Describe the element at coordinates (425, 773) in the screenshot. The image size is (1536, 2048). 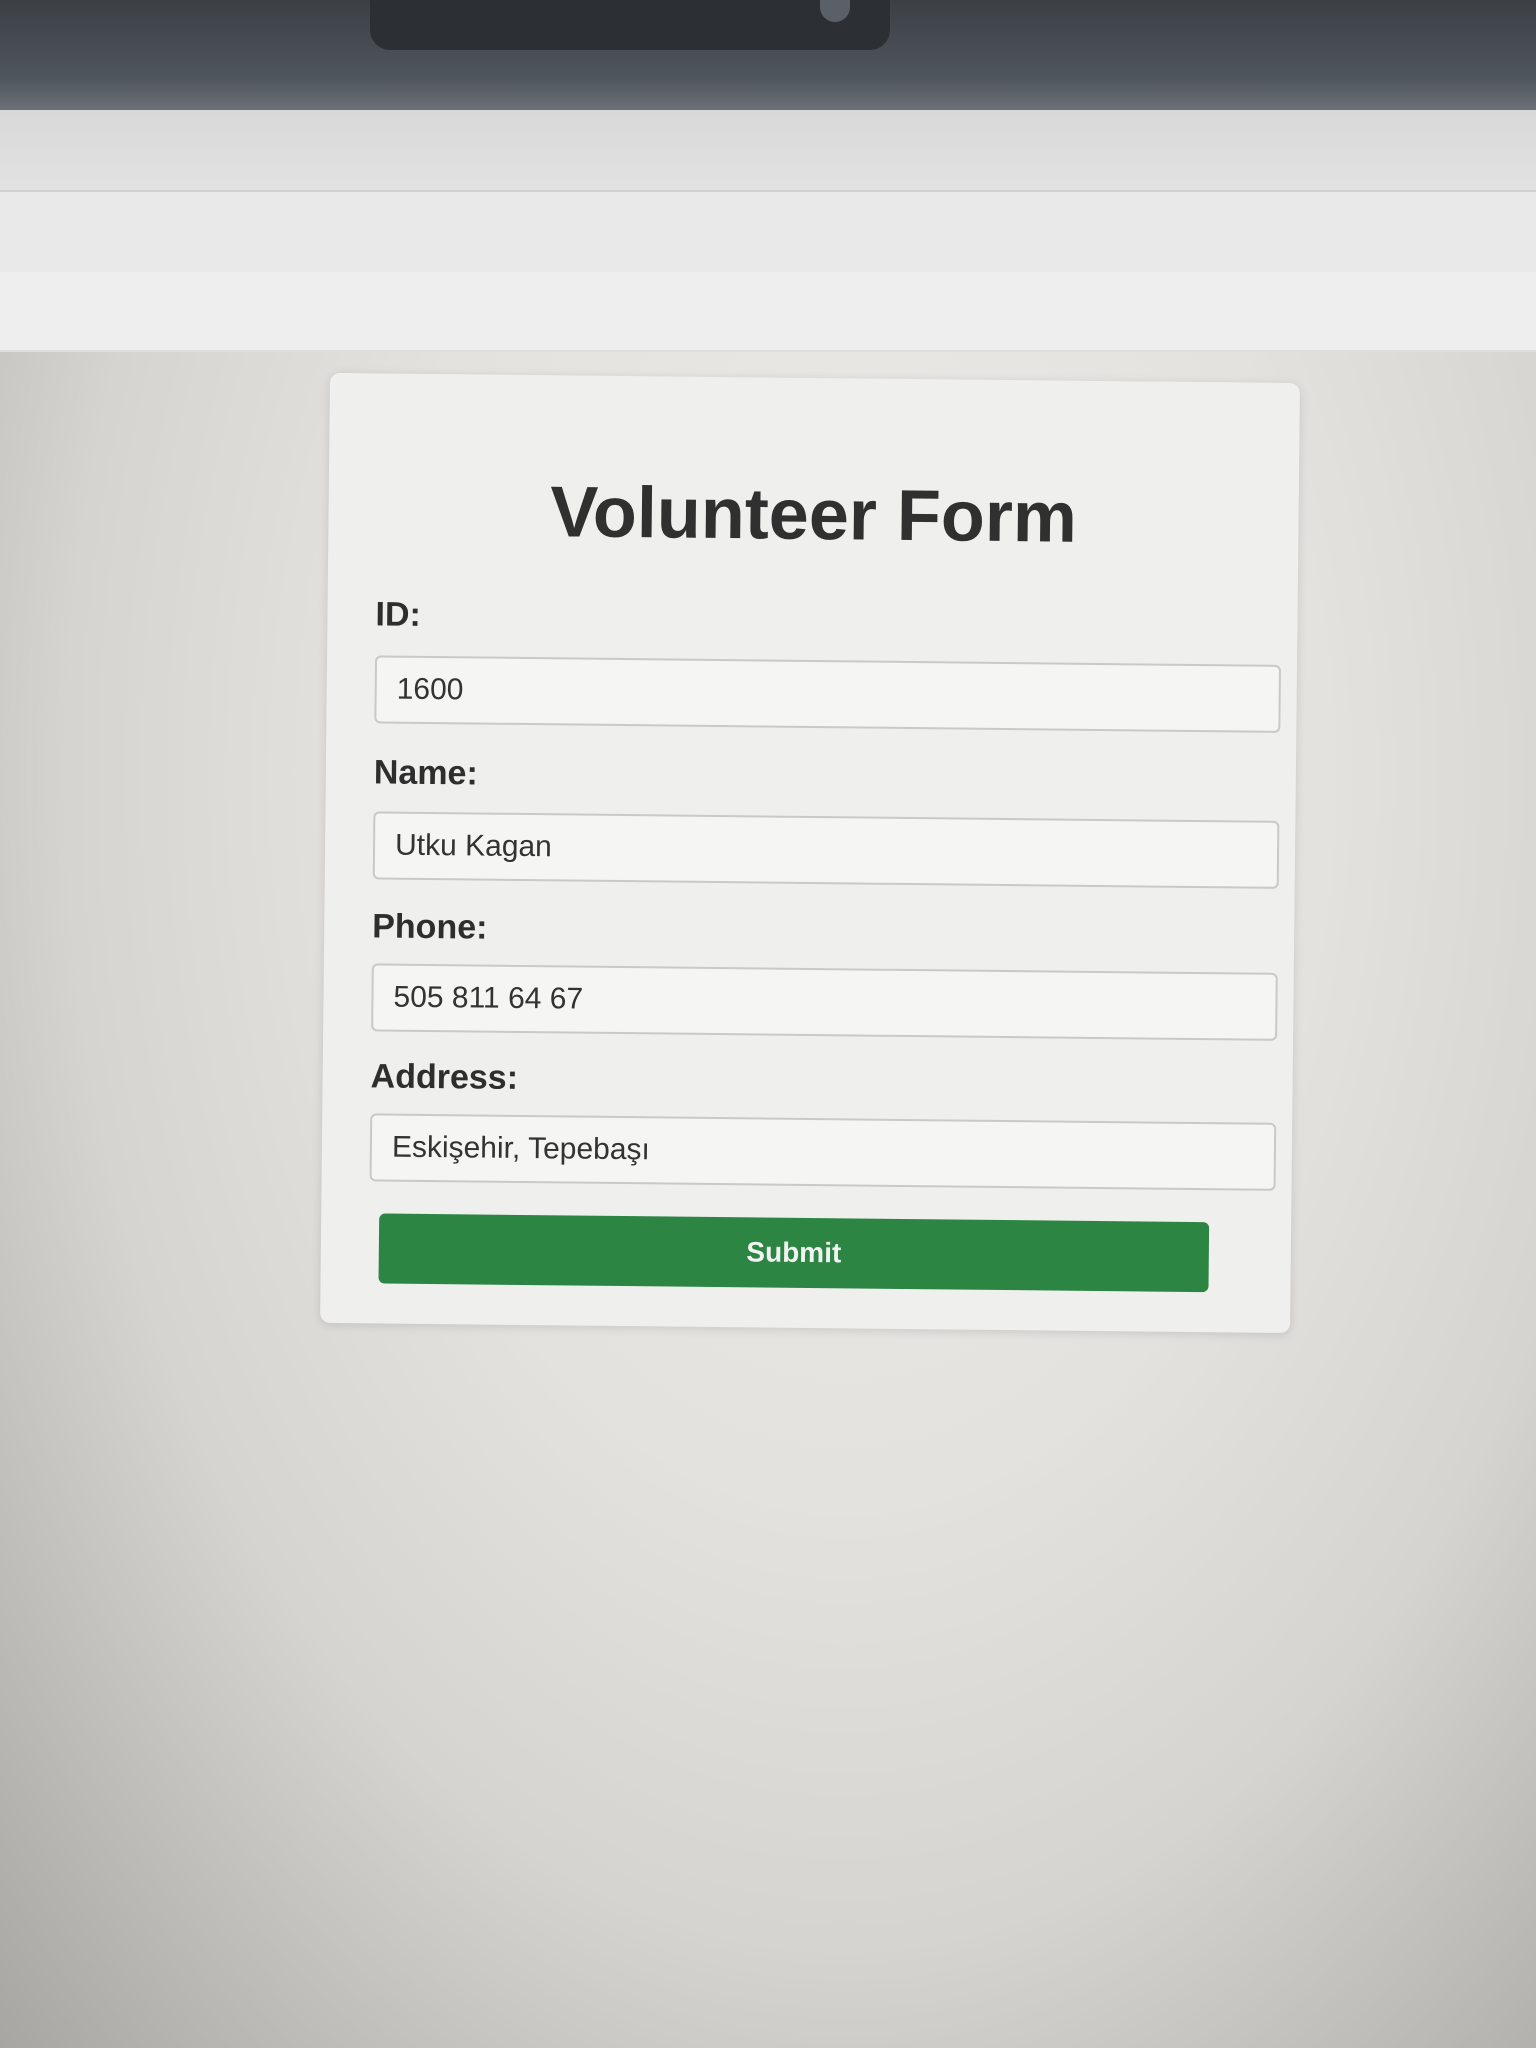
I see `name-label: Name:` at that location.